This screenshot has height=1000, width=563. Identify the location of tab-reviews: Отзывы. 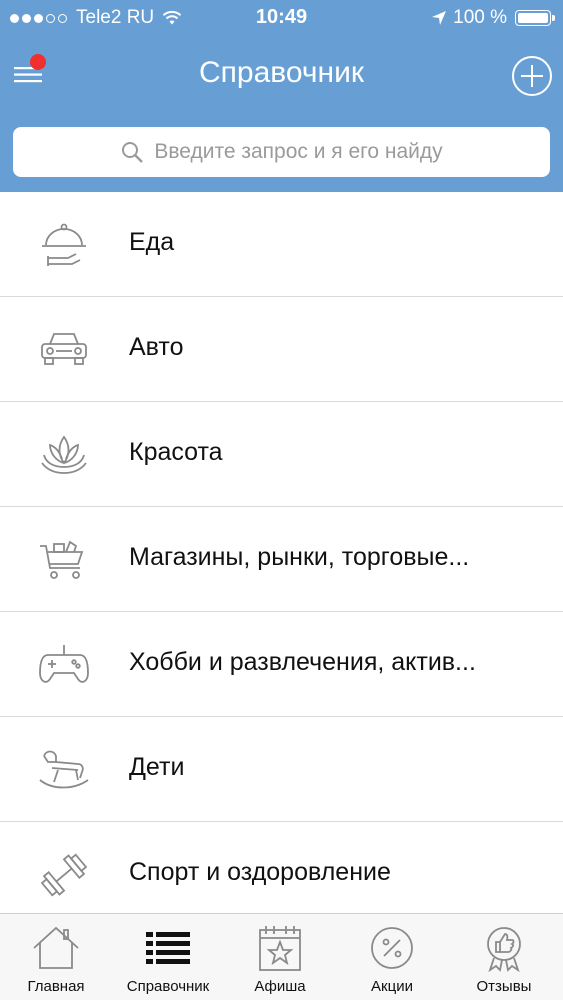
(504, 957).